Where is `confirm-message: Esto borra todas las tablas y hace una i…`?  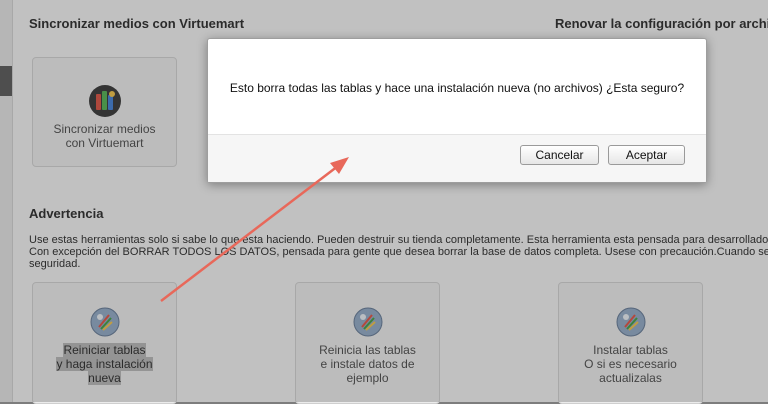 confirm-message: Esto borra todas las tablas y hace una i… is located at coordinates (457, 88).